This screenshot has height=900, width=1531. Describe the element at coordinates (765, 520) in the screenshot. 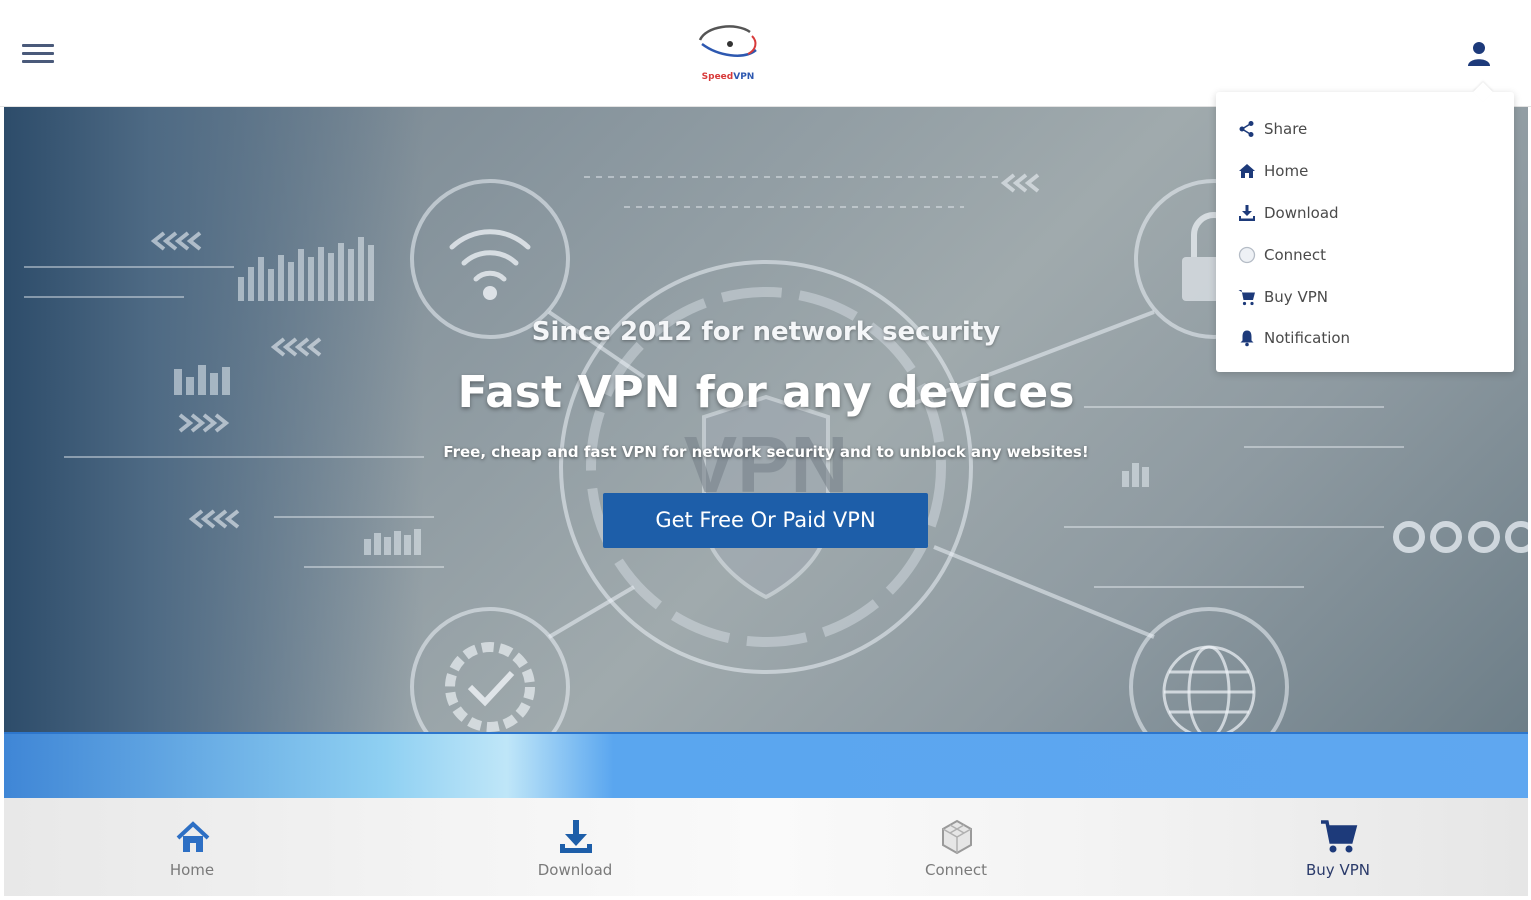

I see `get-vpn-button: Get Free Or Paid VPN` at that location.